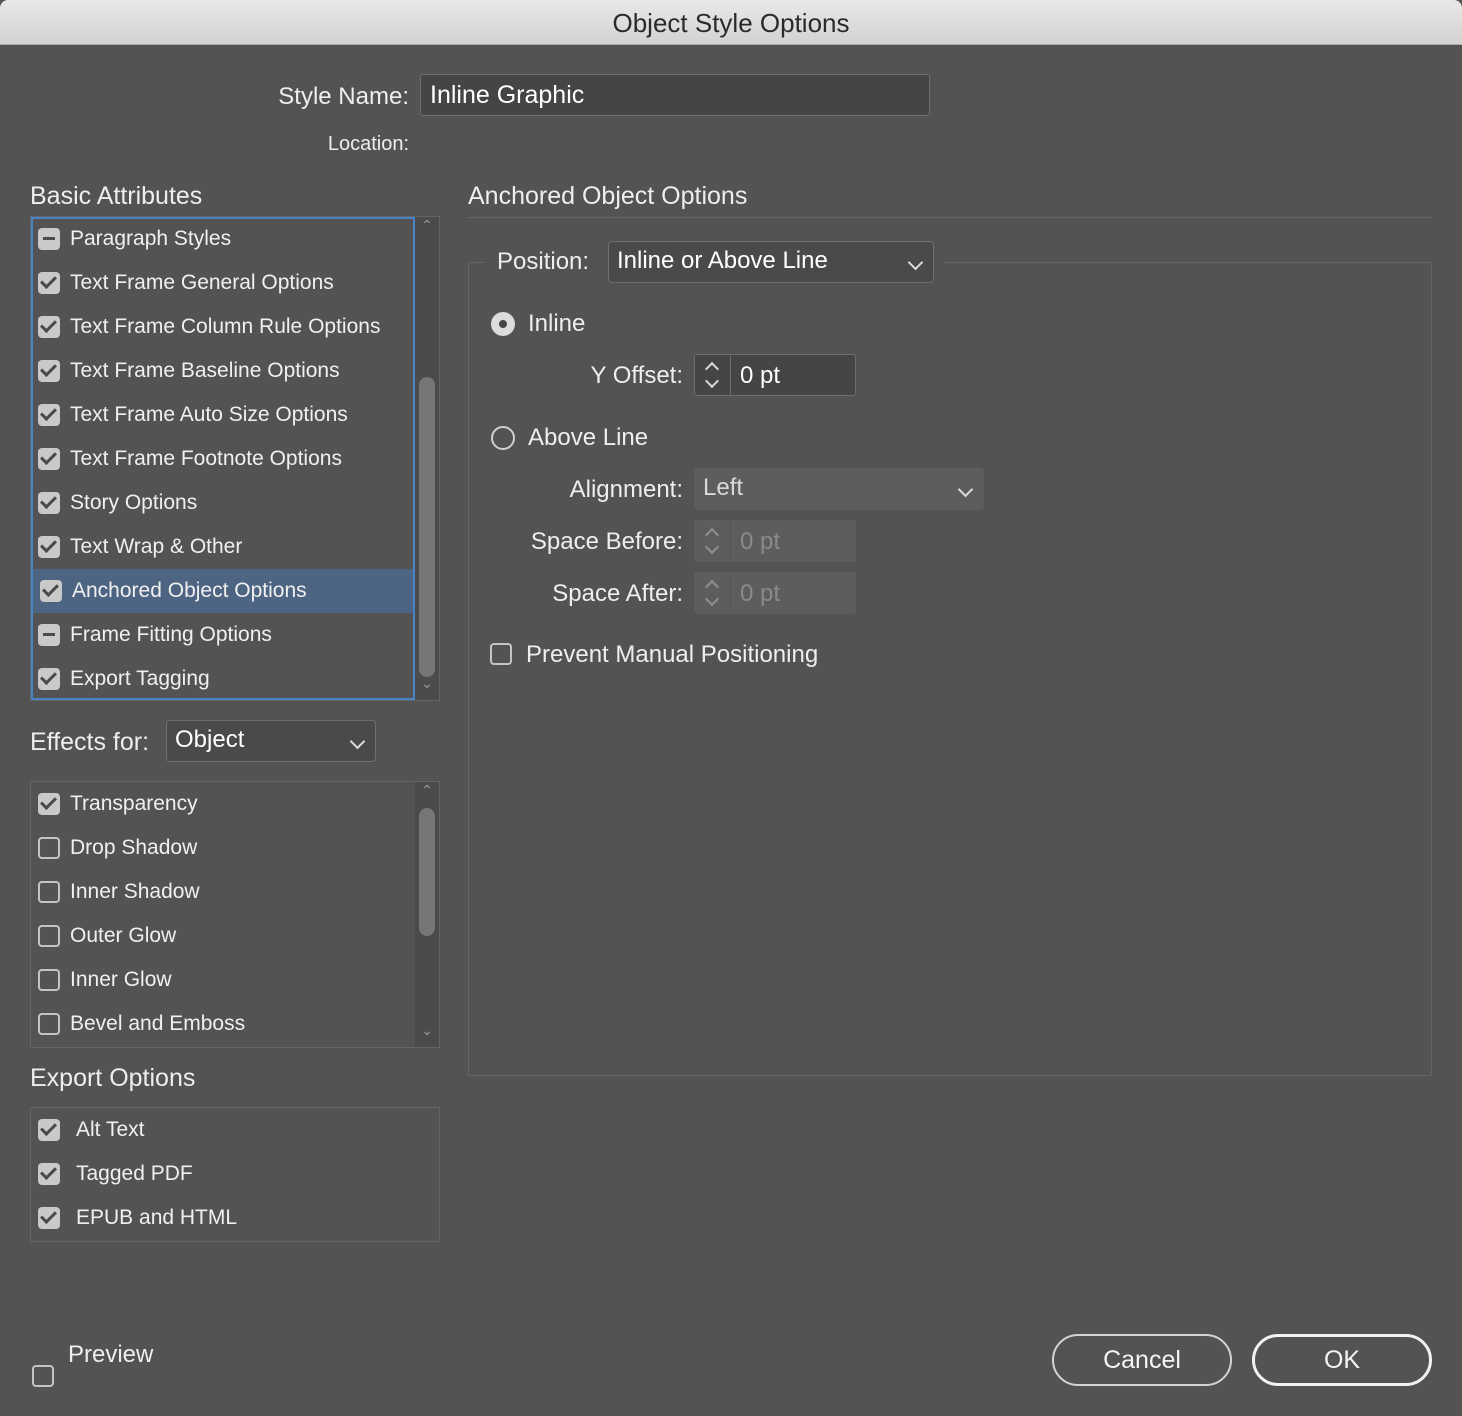 The image size is (1462, 1416). Describe the element at coordinates (950, 217) in the screenshot. I see `panel-divider` at that location.